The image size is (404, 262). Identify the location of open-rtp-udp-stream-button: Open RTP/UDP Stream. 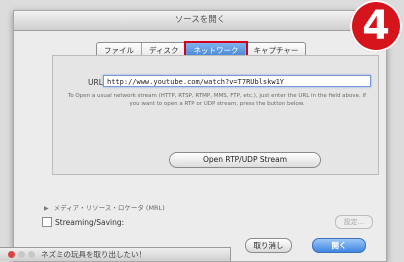
(245, 160).